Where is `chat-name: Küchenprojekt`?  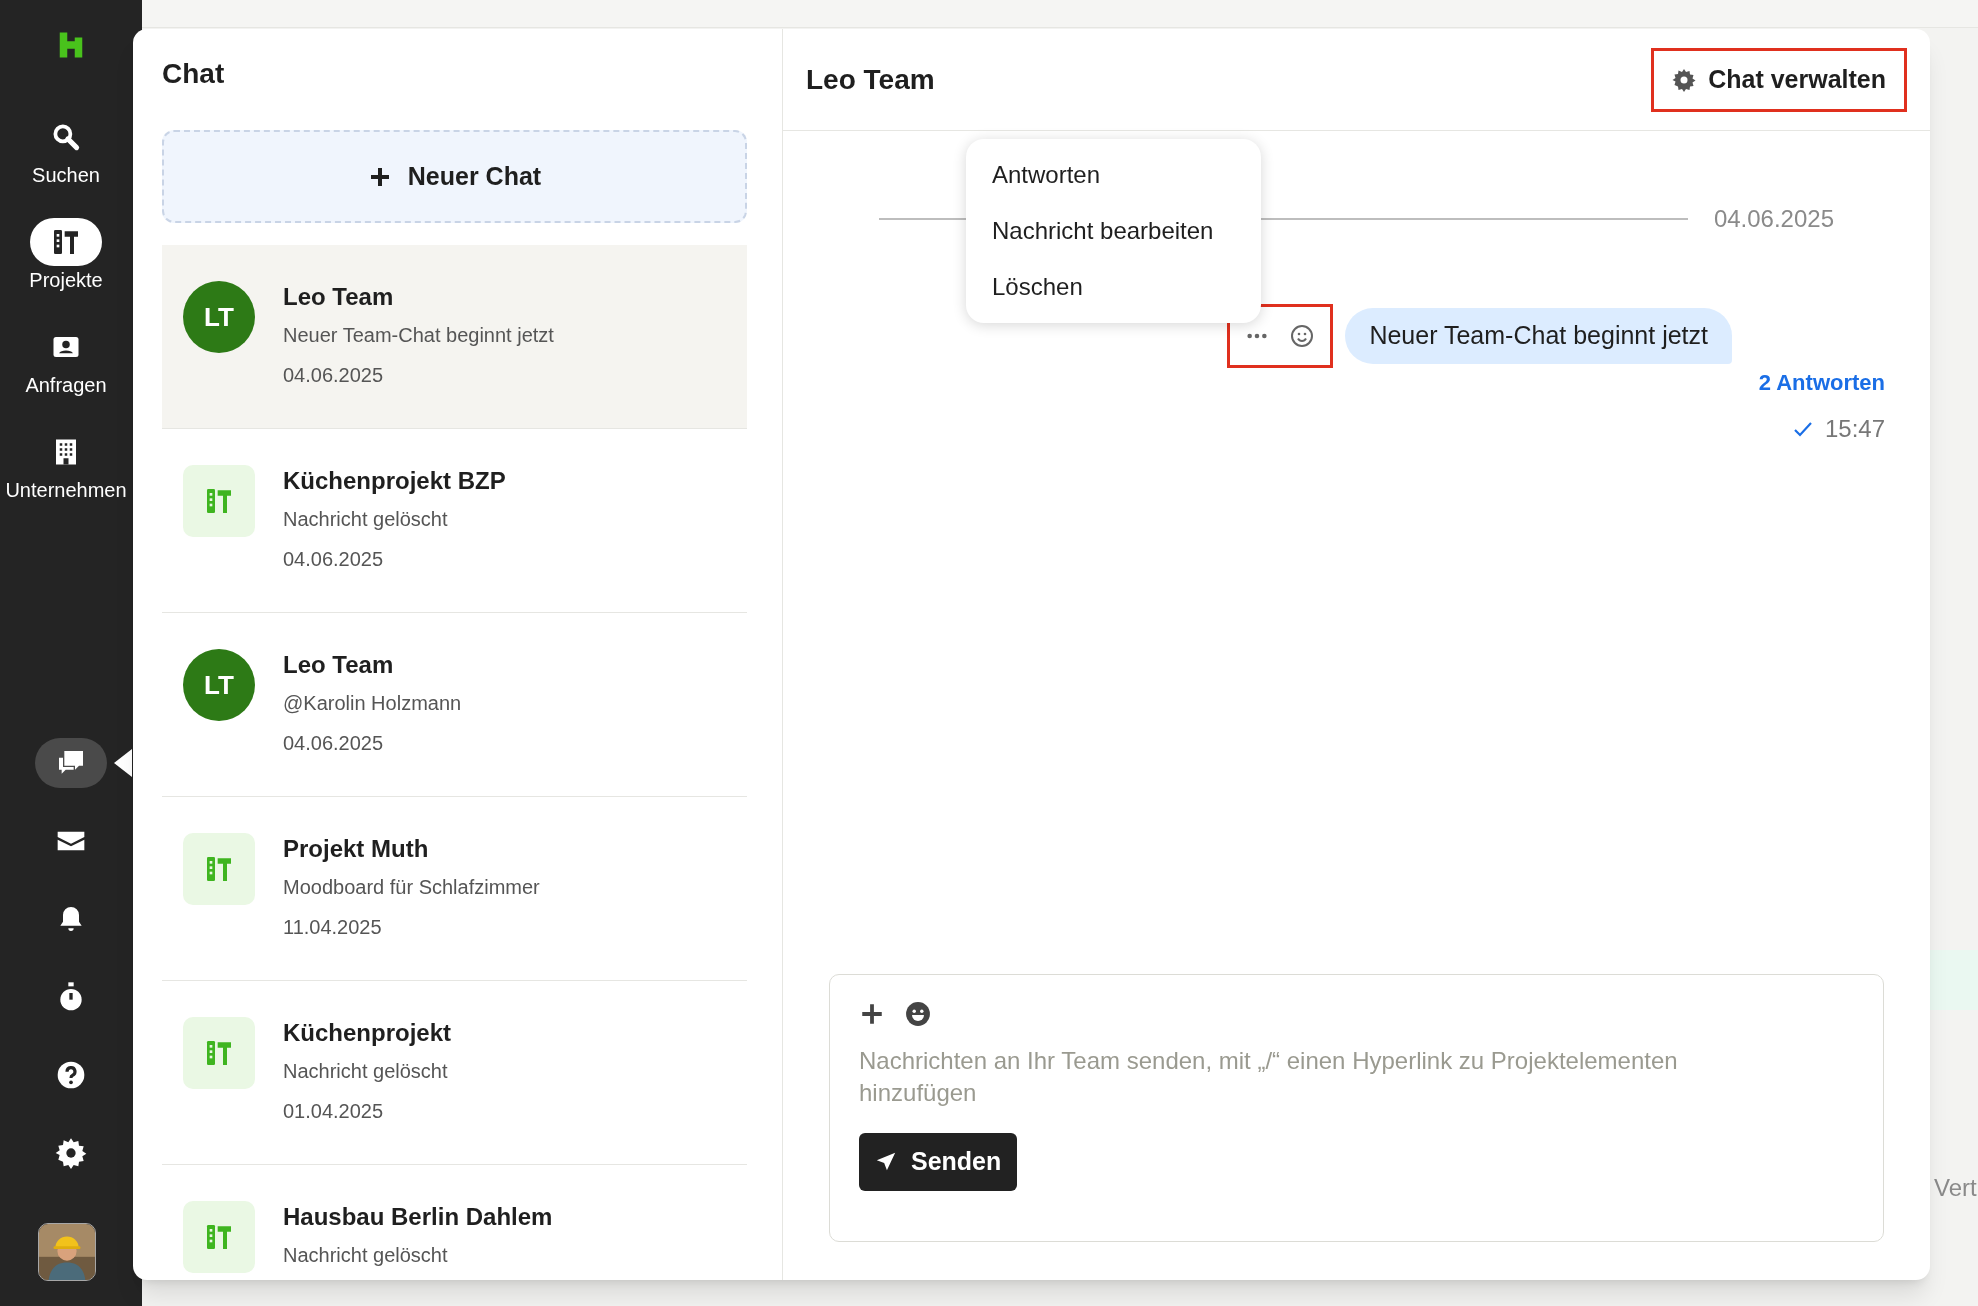 chat-name: Küchenprojekt is located at coordinates (367, 1033).